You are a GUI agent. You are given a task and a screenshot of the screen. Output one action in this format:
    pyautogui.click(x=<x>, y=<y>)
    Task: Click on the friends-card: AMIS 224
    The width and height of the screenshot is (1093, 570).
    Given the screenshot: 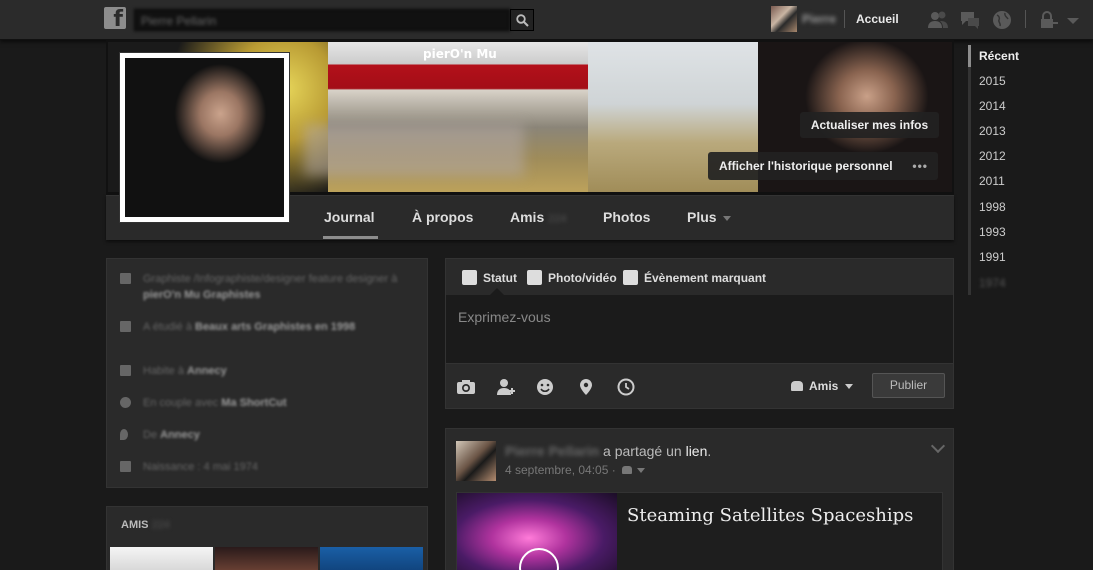 What is the action you would take?
    pyautogui.click(x=267, y=538)
    